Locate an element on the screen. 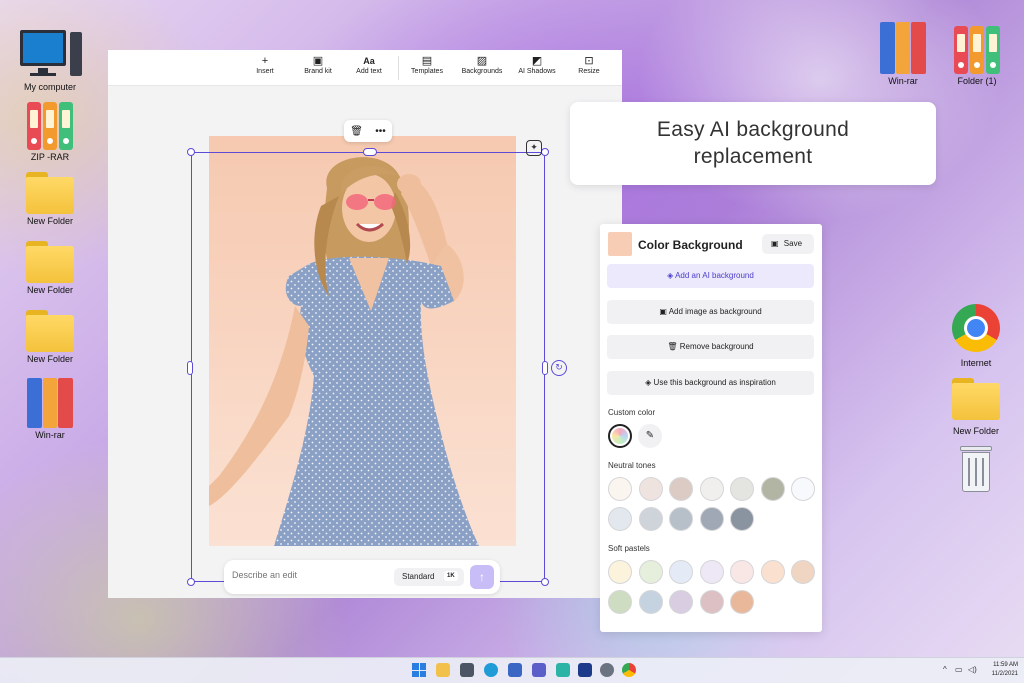 The height and width of the screenshot is (683, 1024). file-explorer-icon is located at coordinates (443, 670).